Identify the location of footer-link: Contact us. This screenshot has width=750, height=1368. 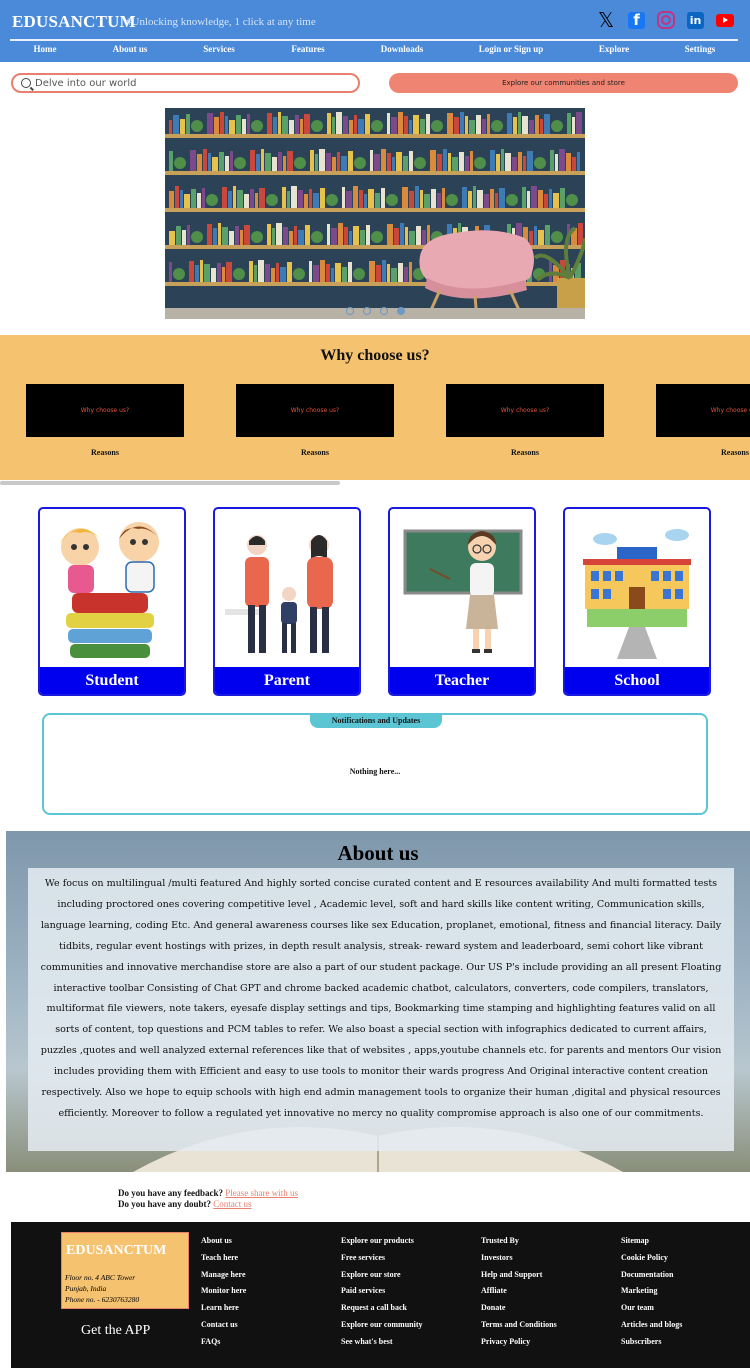
(223, 1328).